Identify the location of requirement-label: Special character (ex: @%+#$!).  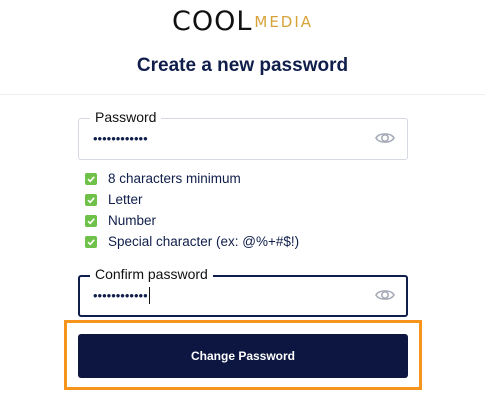
(204, 241).